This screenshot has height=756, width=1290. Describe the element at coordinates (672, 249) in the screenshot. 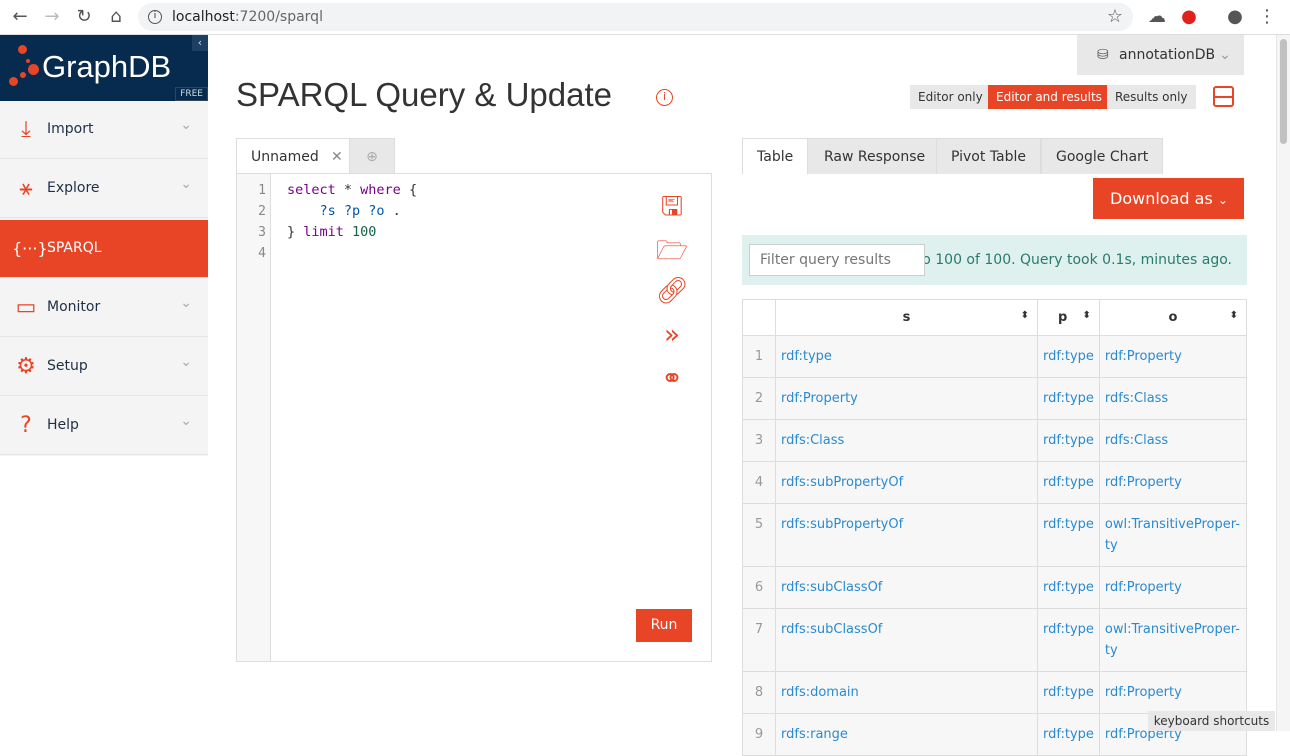

I see `open-folder-icon: 🗁` at that location.